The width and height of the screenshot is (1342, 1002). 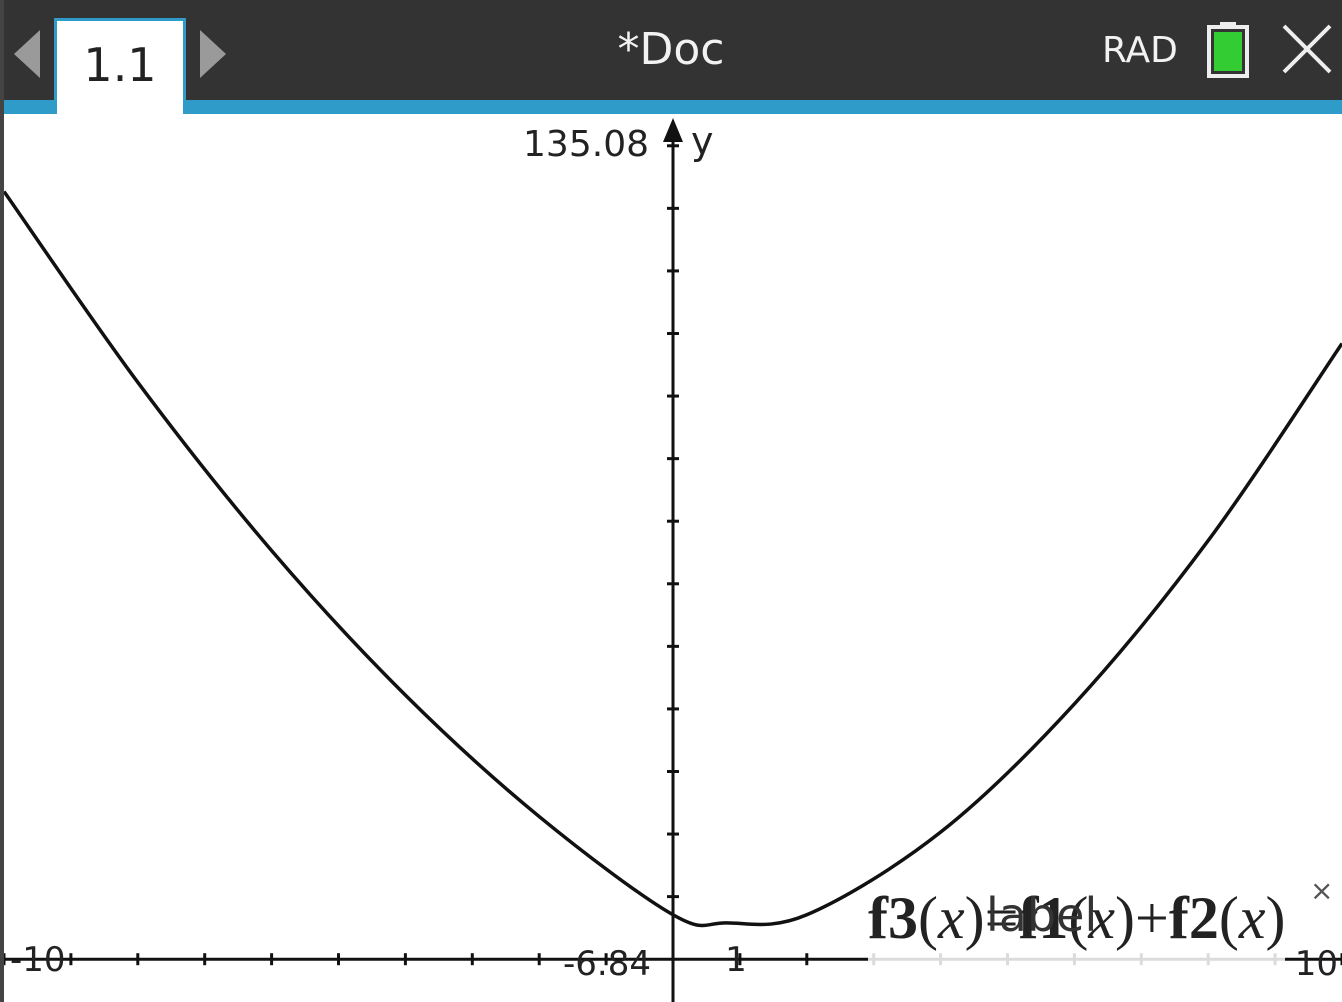 I want to click on y-axis-label: y, so click(x=702, y=141).